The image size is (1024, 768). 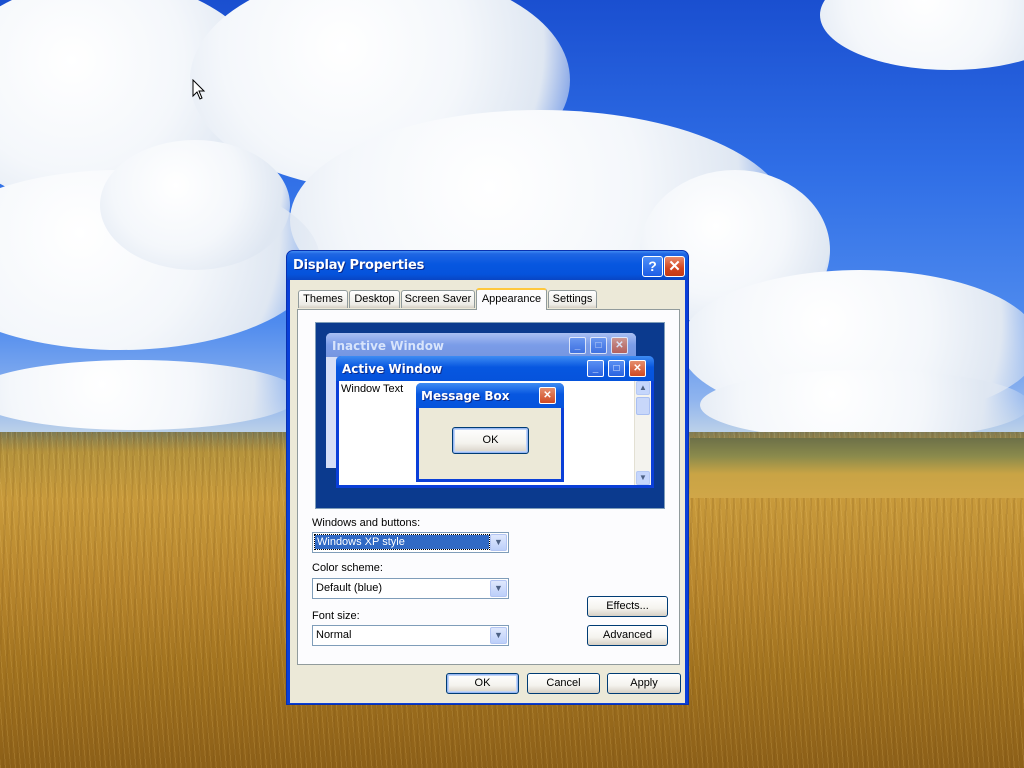 What do you see at coordinates (627, 635) in the screenshot?
I see `advanced-button: Advanced` at bounding box center [627, 635].